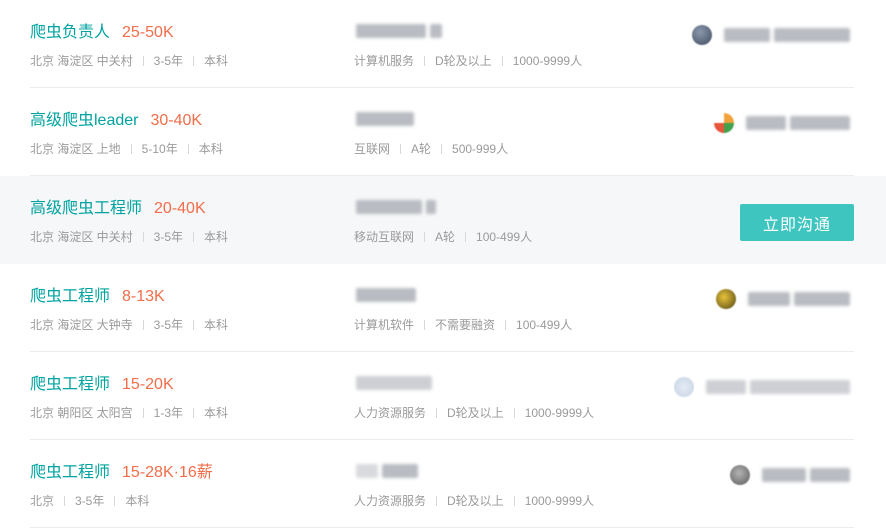 The height and width of the screenshot is (530, 886). Describe the element at coordinates (797, 222) in the screenshot. I see `chat-now-button: 立即沟通` at that location.